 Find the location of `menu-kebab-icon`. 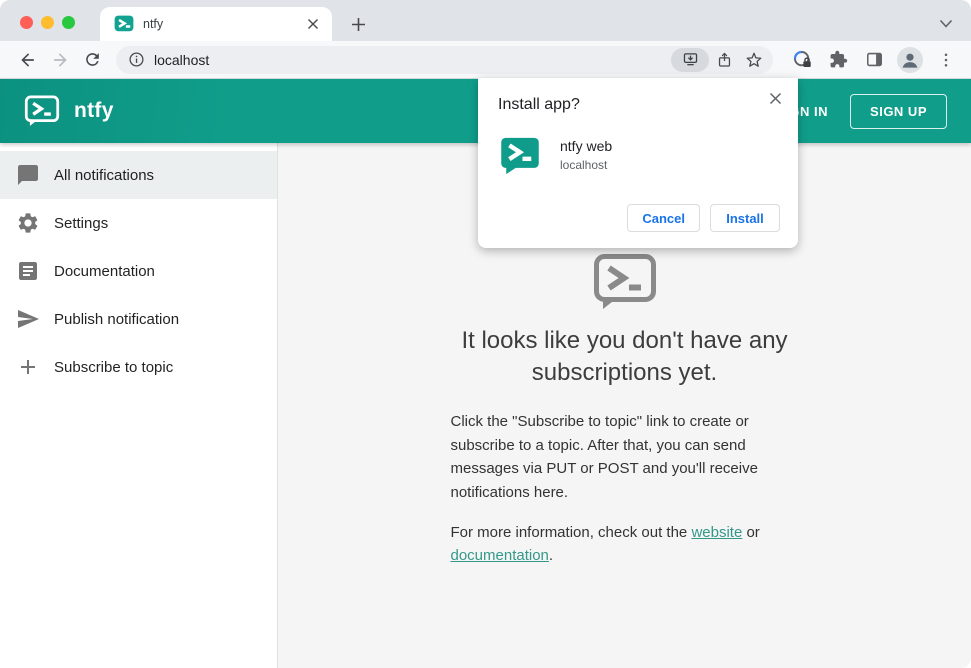

menu-kebab-icon is located at coordinates (946, 60).